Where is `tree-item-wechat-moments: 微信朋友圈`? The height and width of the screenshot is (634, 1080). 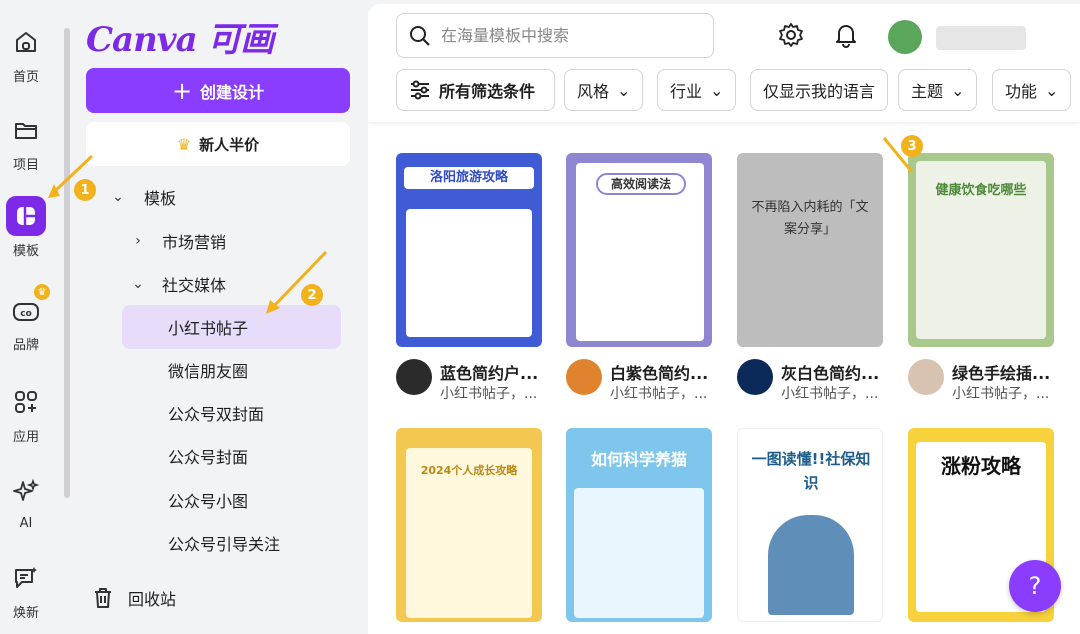 tree-item-wechat-moments: 微信朋友圈 is located at coordinates (218, 370).